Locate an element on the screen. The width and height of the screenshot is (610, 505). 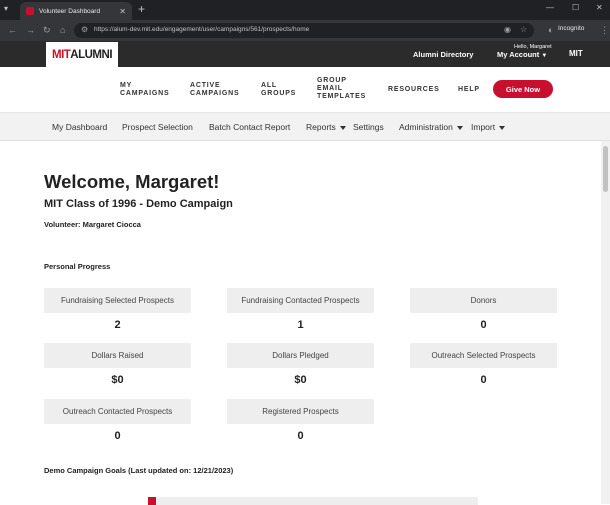
nav-all-line1: ALL is located at coordinates (269, 85).